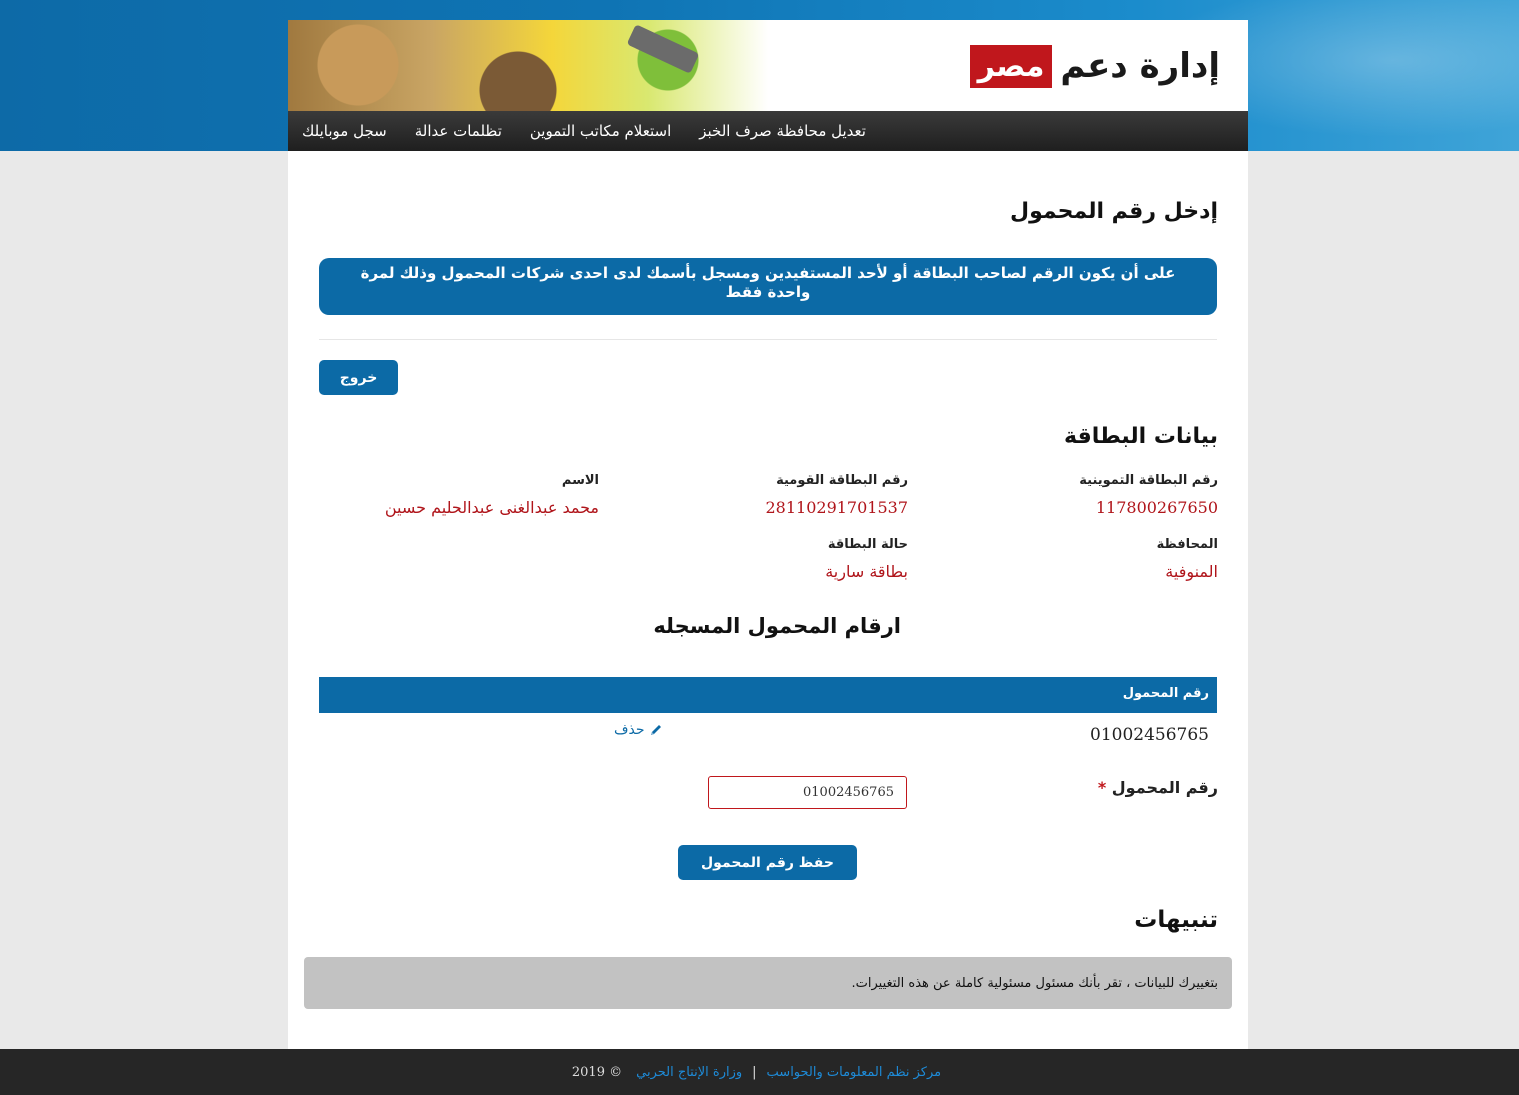 This screenshot has height=1095, width=1519. What do you see at coordinates (782, 131) in the screenshot?
I see `nav-bread-governorate: تعديل محافظة صرف الخبز` at bounding box center [782, 131].